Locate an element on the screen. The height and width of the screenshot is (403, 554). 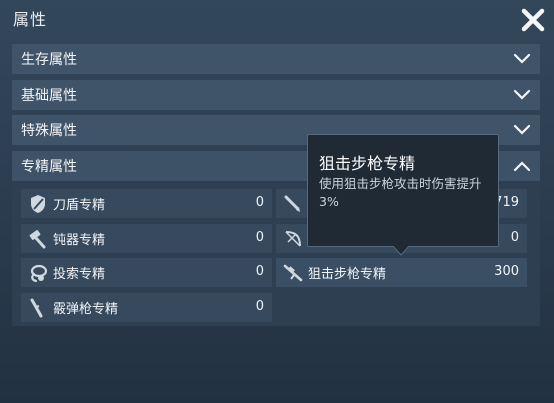
tooltip-pointer is located at coordinates (401, 251).